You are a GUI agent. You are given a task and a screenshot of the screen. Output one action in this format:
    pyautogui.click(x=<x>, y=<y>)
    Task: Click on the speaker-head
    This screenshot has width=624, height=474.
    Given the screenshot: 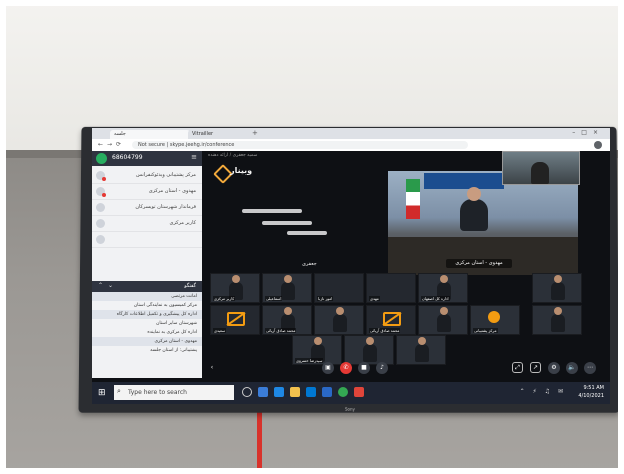 What is the action you would take?
    pyautogui.click(x=474, y=194)
    